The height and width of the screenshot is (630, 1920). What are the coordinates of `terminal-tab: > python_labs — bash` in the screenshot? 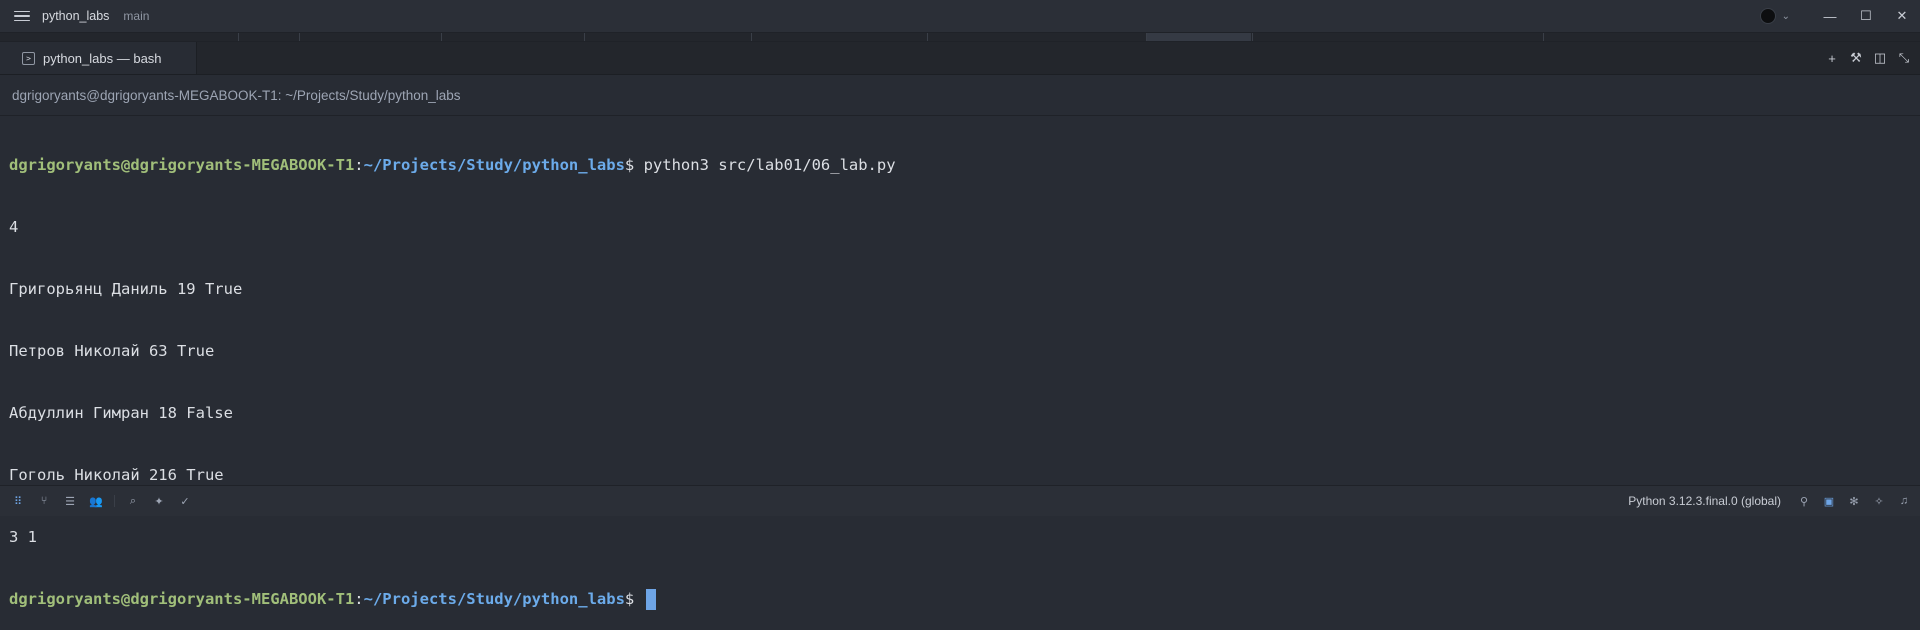 It's located at (98, 58).